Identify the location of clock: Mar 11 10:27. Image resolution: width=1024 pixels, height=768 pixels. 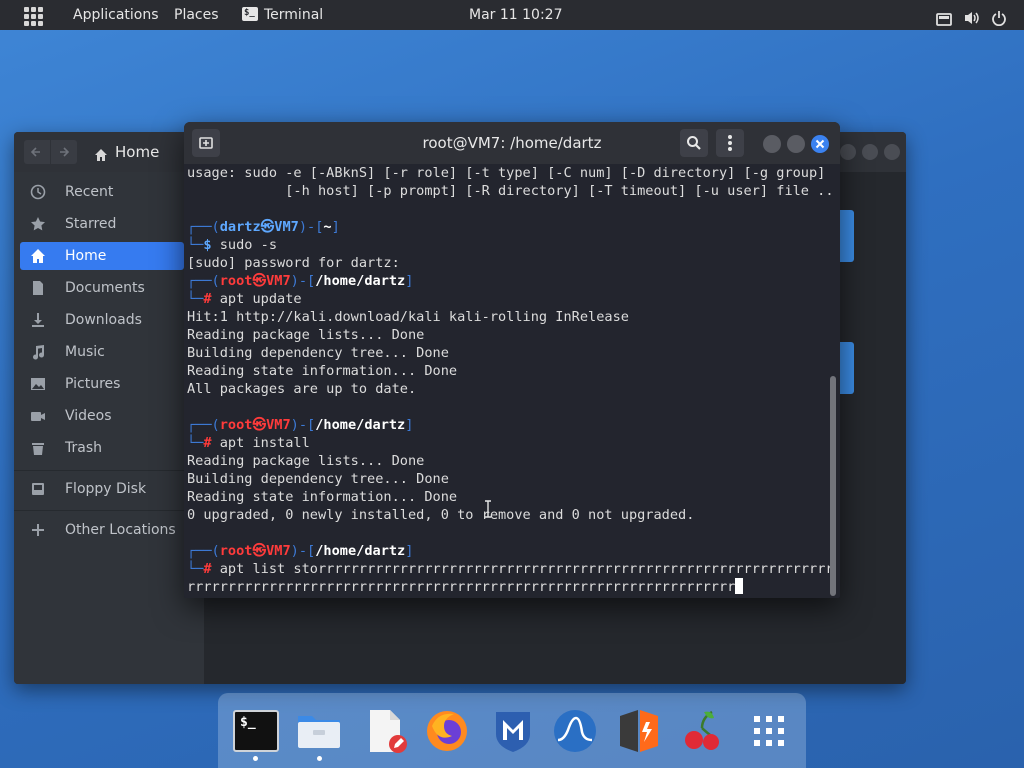
(515, 15).